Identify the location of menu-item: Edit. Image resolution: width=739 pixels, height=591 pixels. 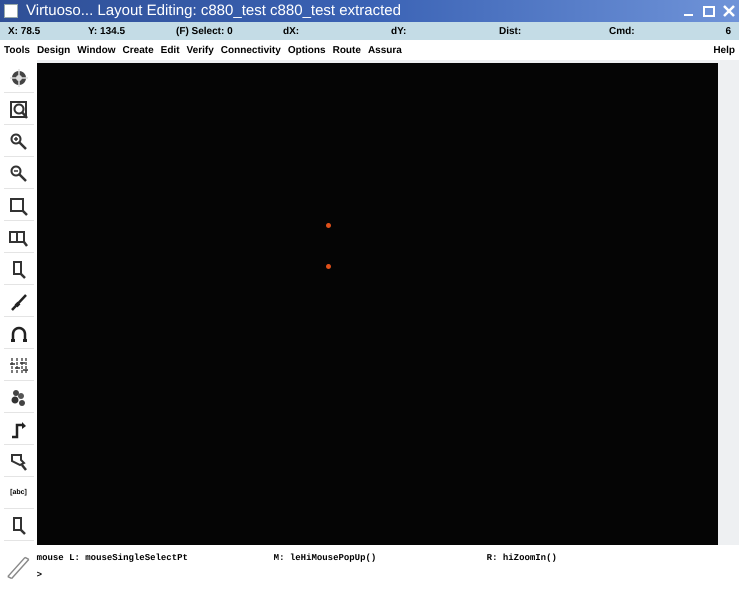
(170, 50).